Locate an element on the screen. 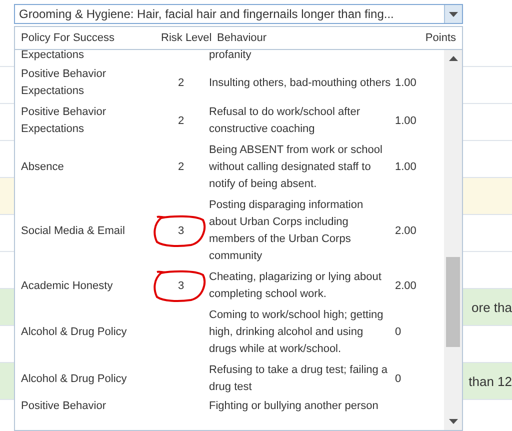 The image size is (512, 431). dropdown-button is located at coordinates (453, 14).